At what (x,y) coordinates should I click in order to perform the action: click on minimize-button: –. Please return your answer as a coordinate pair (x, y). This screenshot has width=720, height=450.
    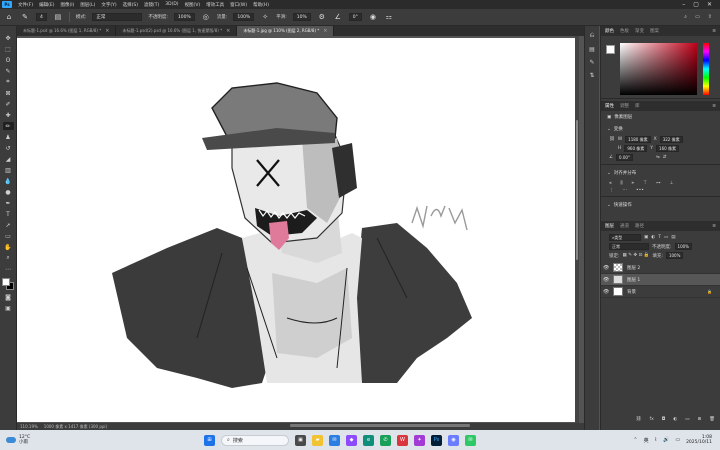
    Looking at the image, I should click on (683, 4).